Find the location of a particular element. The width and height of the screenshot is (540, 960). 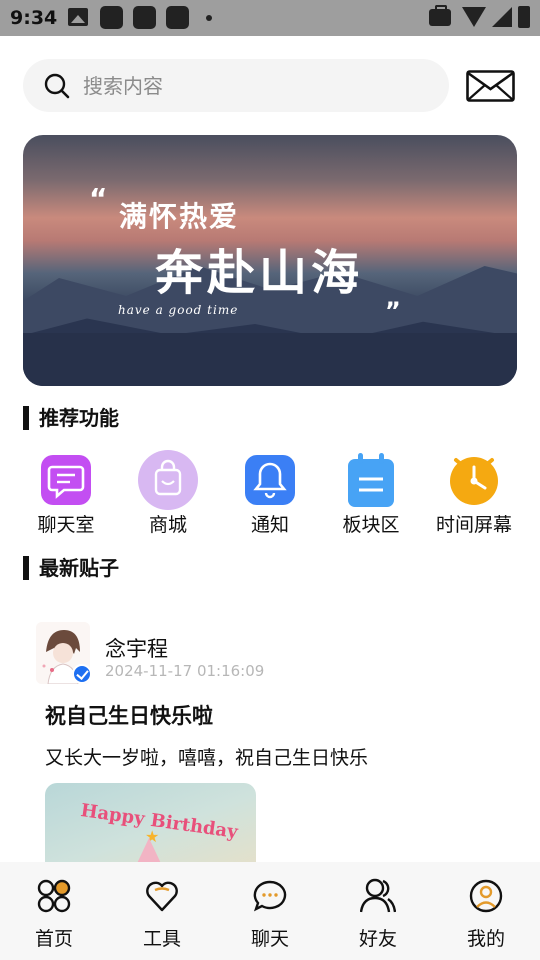

tab-home: 首页 is located at coordinates (54, 914).